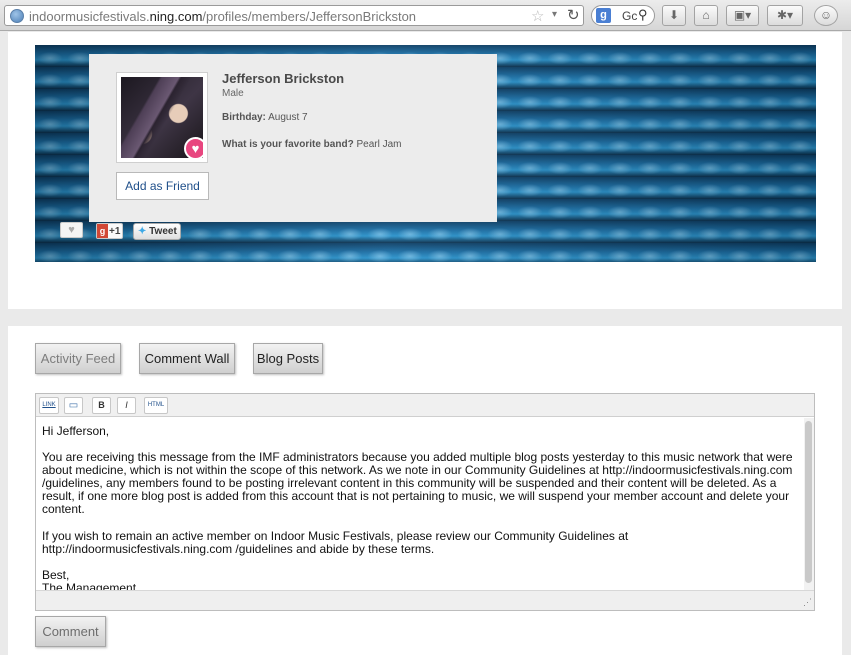 The image size is (851, 655). I want to click on twitter-bird-icon: ✦, so click(142, 231).